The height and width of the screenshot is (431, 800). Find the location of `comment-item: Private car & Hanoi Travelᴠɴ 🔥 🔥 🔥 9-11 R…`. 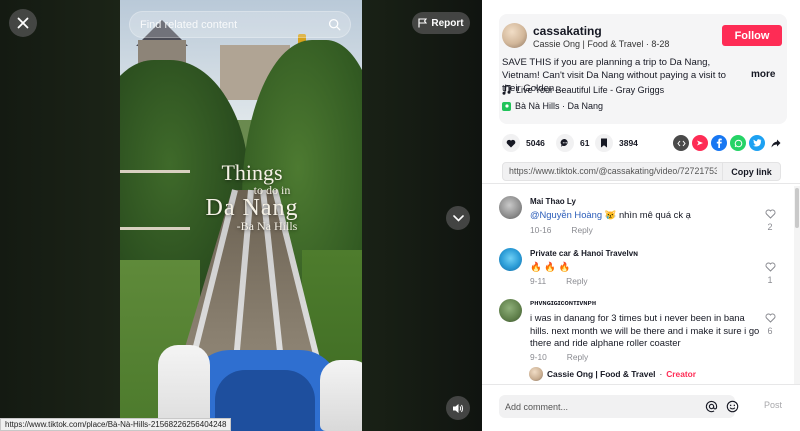

comment-item: Private car & Hanoi Travelᴠɴ 🔥 🔥 🔥 9-11 R… is located at coordinates (639, 268).